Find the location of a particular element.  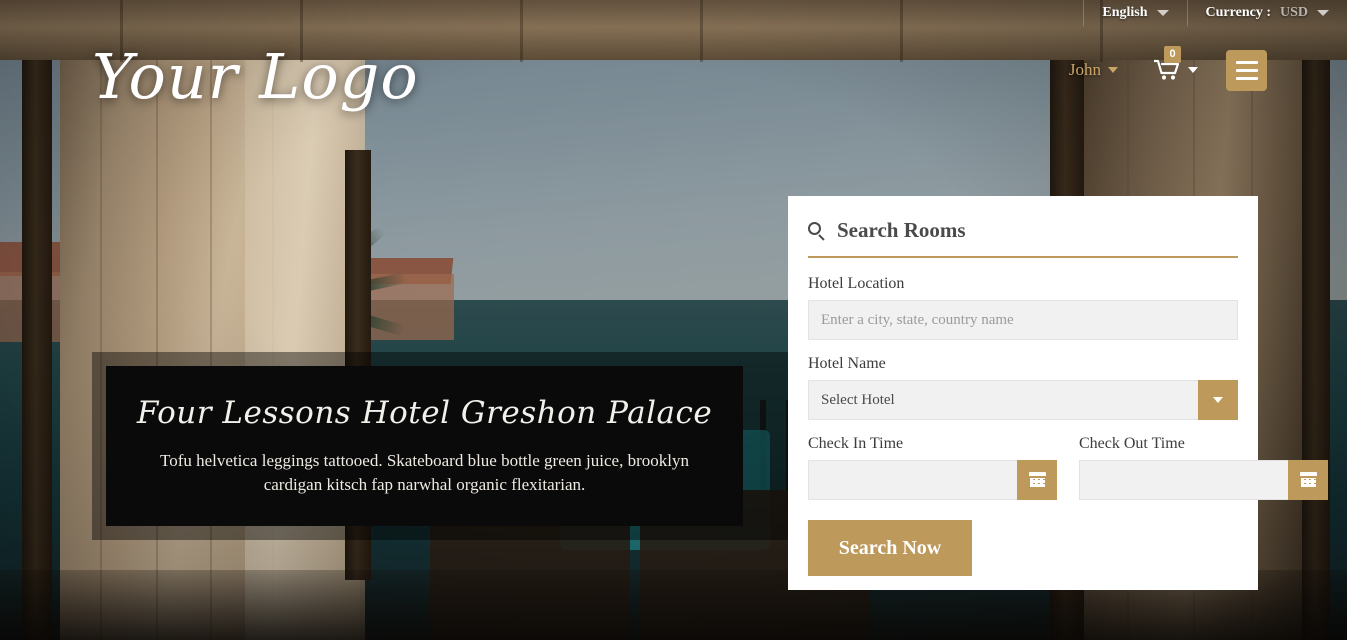

hotel-name-label: Hotel Name is located at coordinates (847, 363).